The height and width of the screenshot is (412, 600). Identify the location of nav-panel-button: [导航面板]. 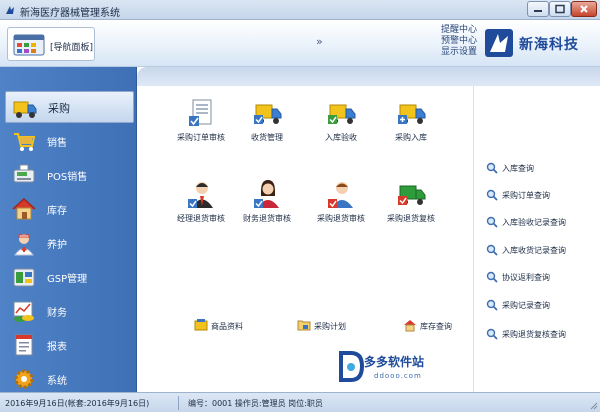
(51, 44).